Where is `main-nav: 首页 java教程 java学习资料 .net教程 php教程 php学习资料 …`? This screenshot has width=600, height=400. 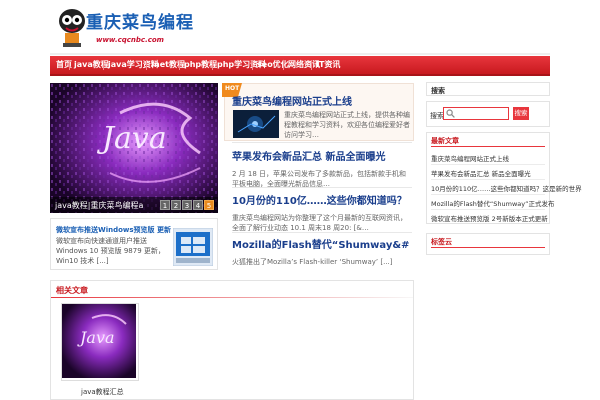 main-nav: 首页 java教程 java学习资料 .net教程 php教程 php学习资料 … is located at coordinates (300, 66).